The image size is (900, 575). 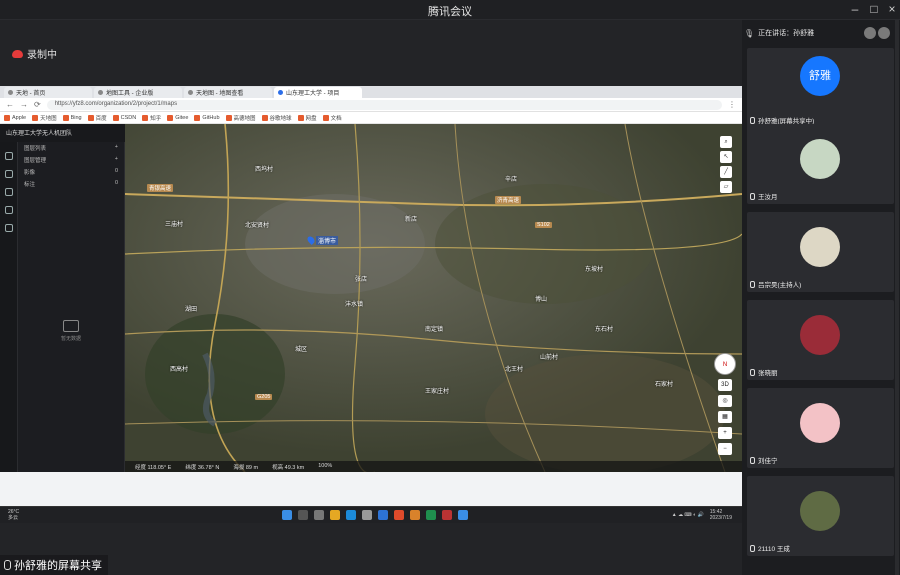 I want to click on participant-tile: 舒雅 孙舒雅(屏幕共享中), so click(x=820, y=88).